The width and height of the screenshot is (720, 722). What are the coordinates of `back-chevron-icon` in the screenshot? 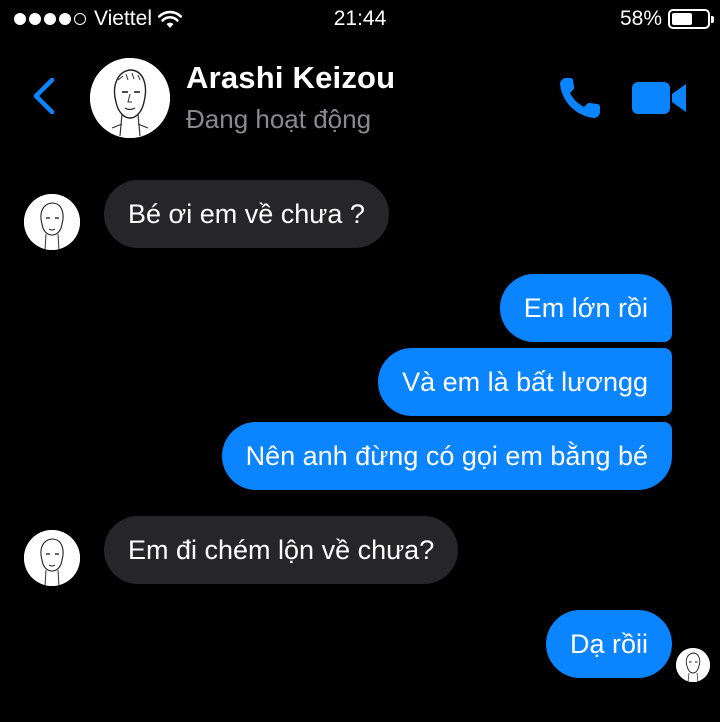 It's located at (46, 96).